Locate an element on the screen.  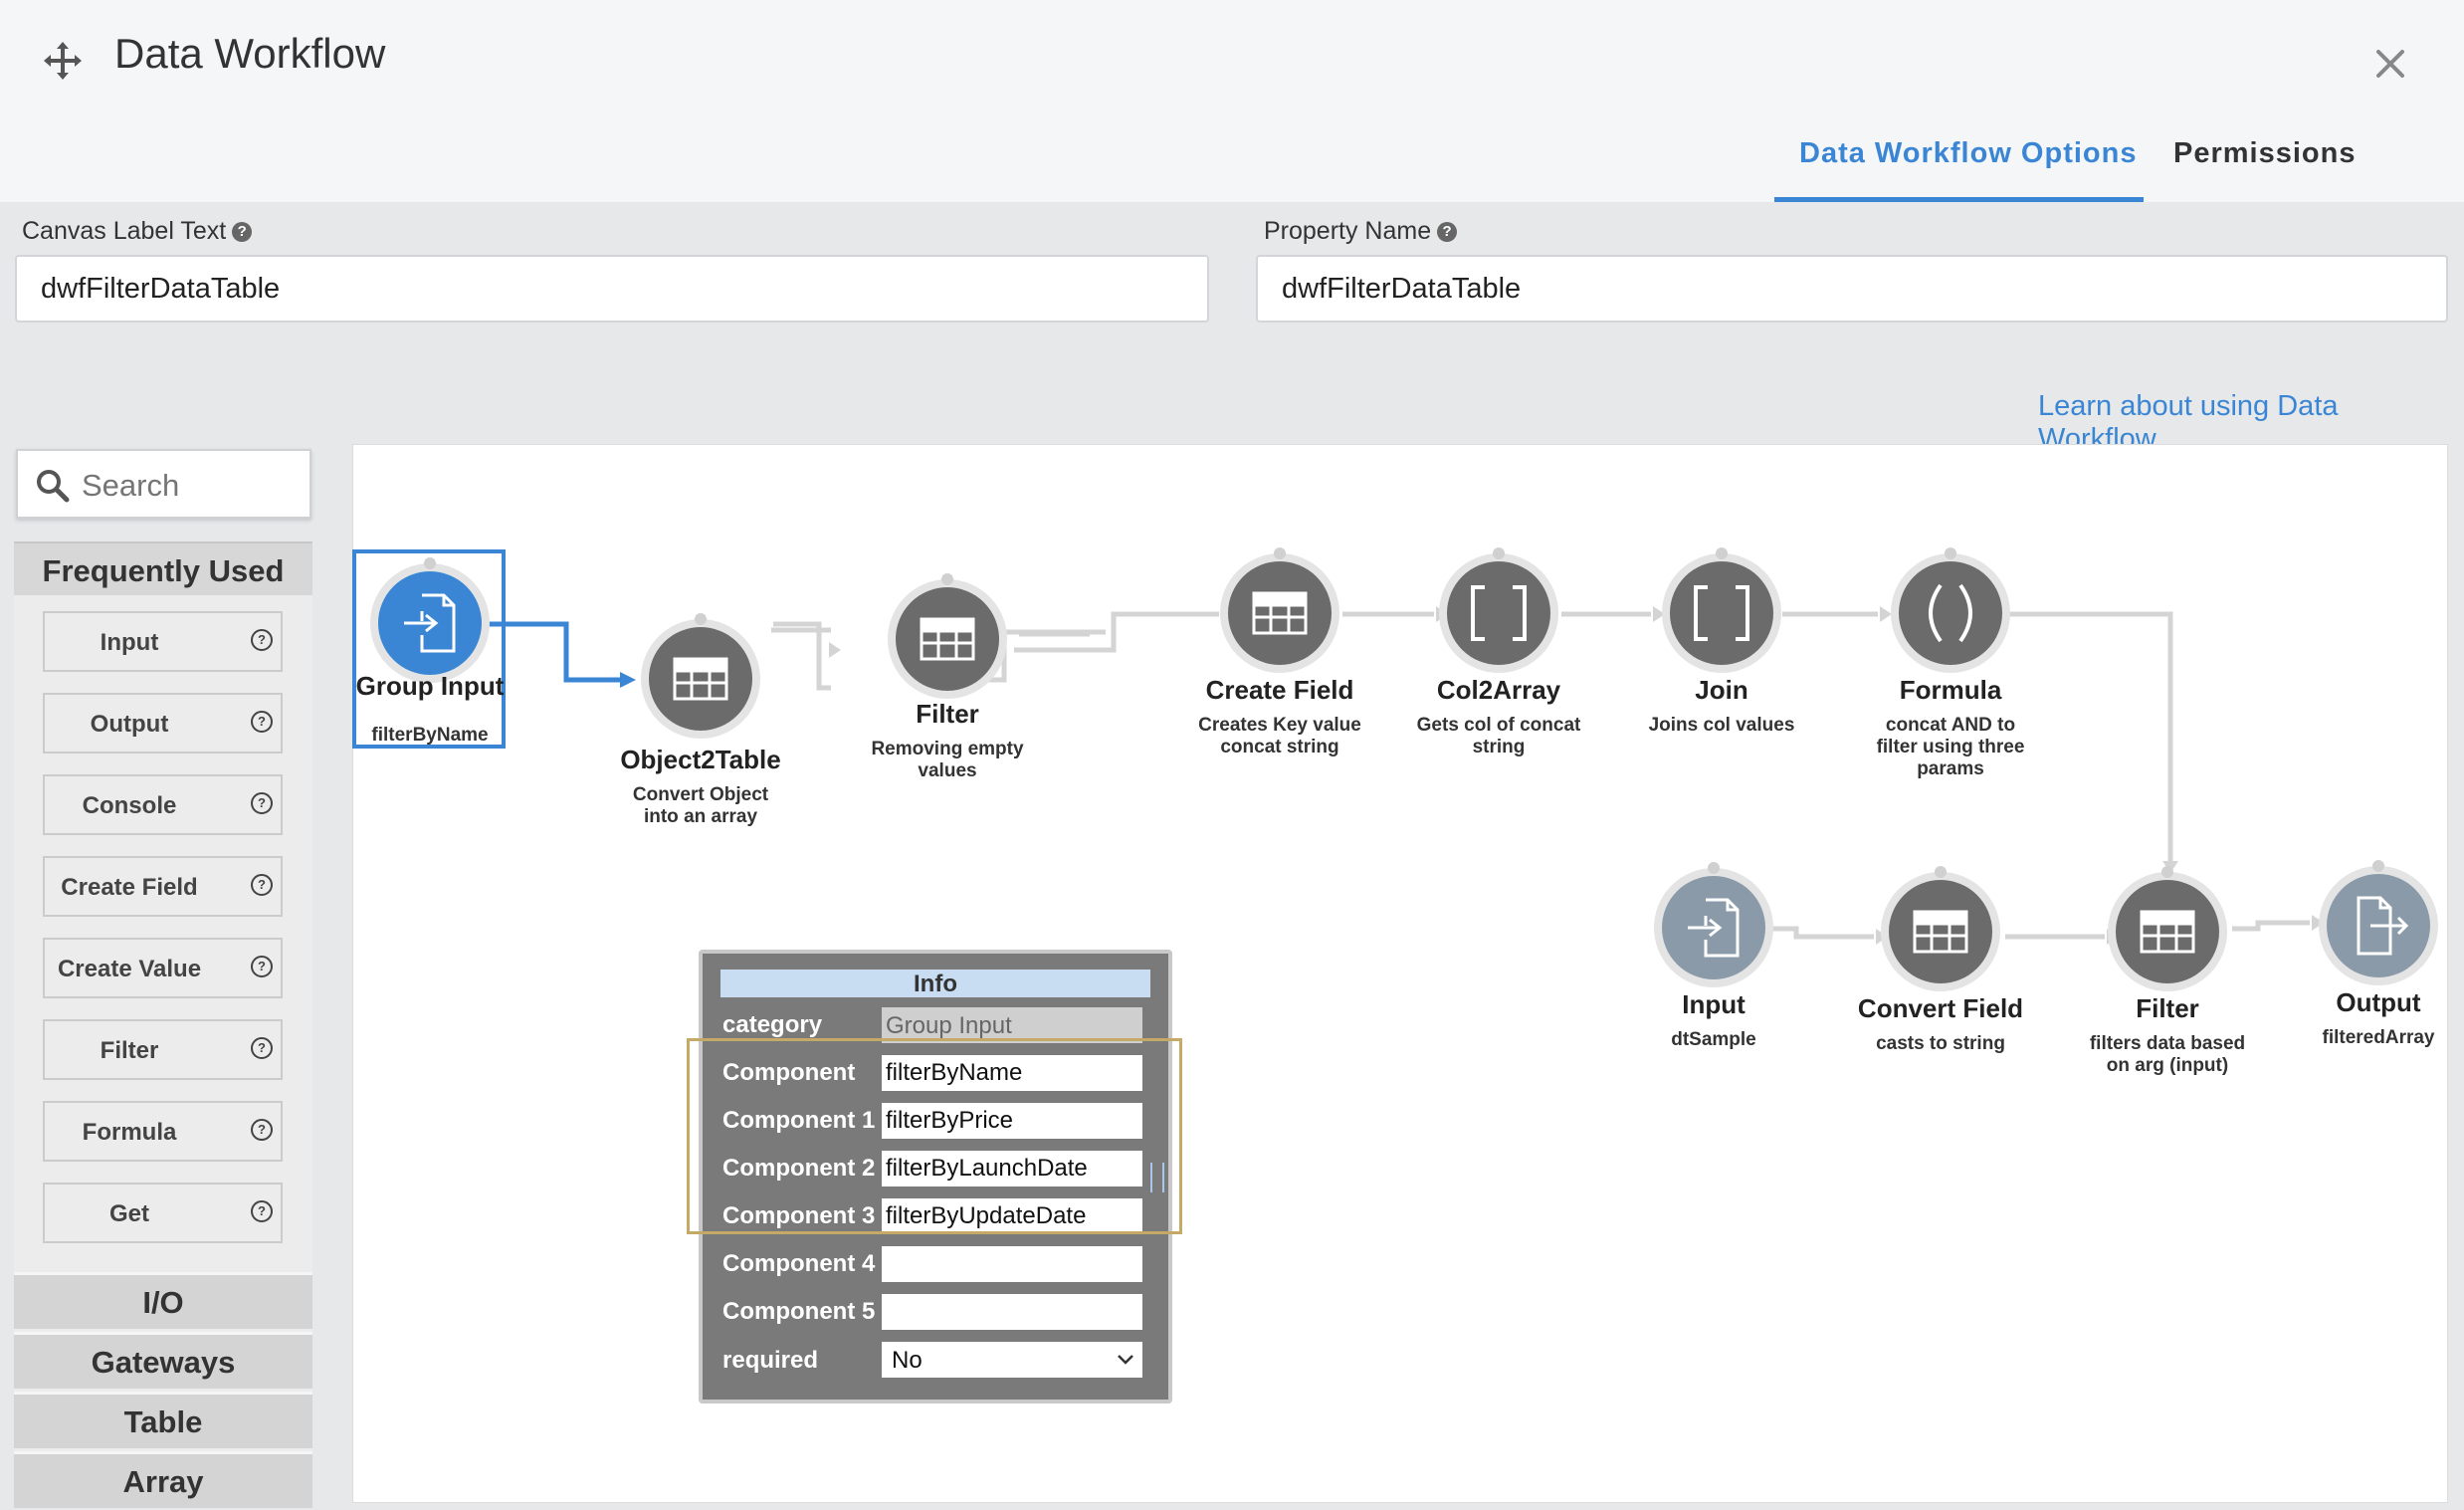
palette-item-output: Output? is located at coordinates (163, 723).